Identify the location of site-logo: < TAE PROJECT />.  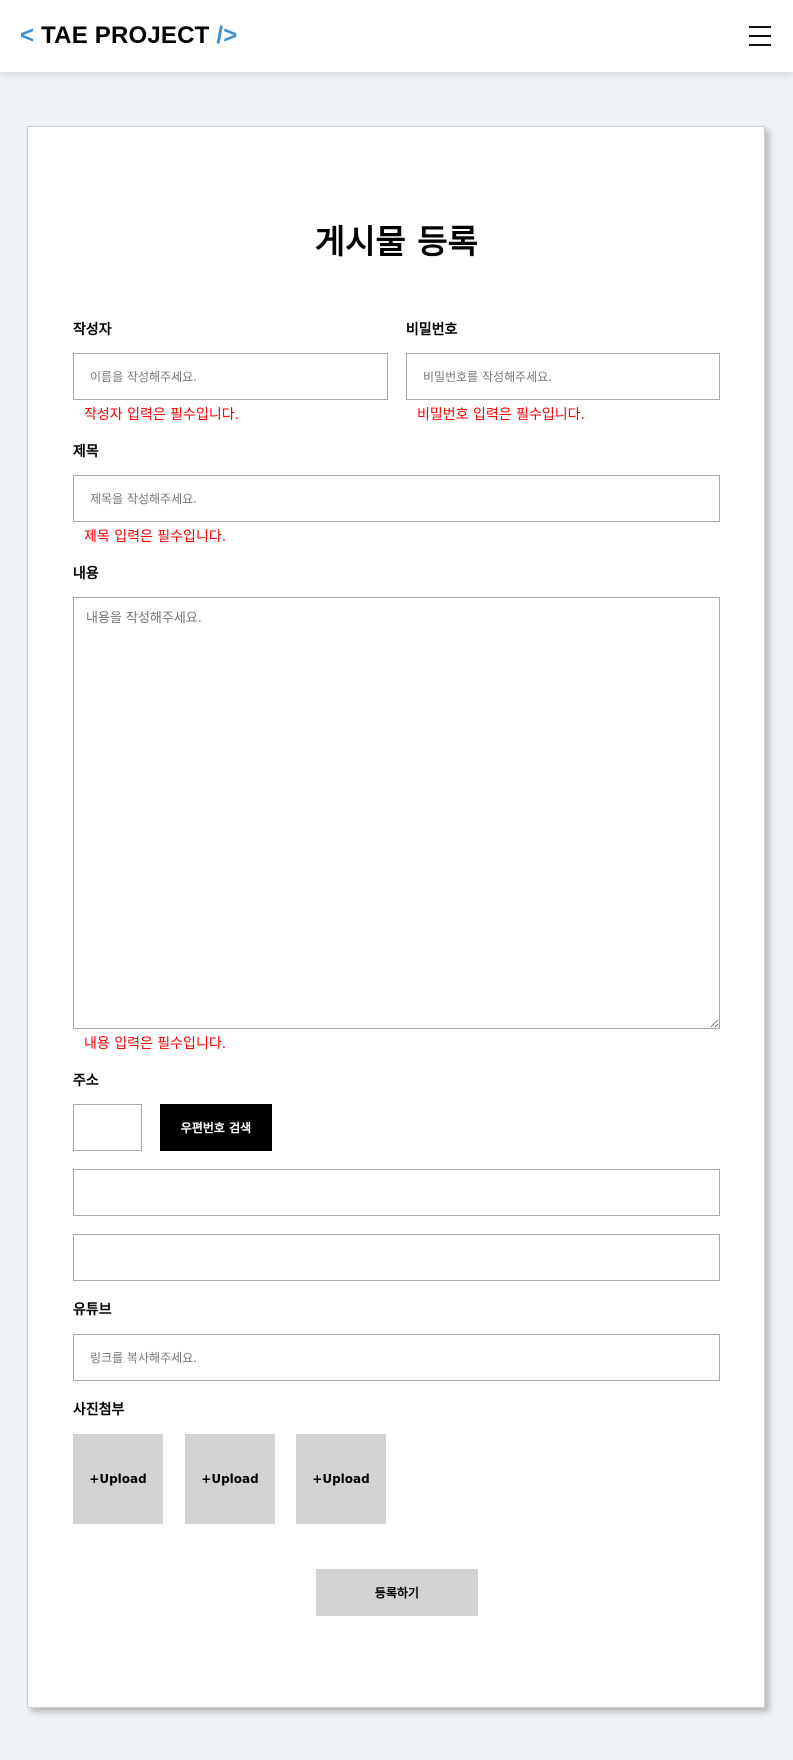
(129, 36).